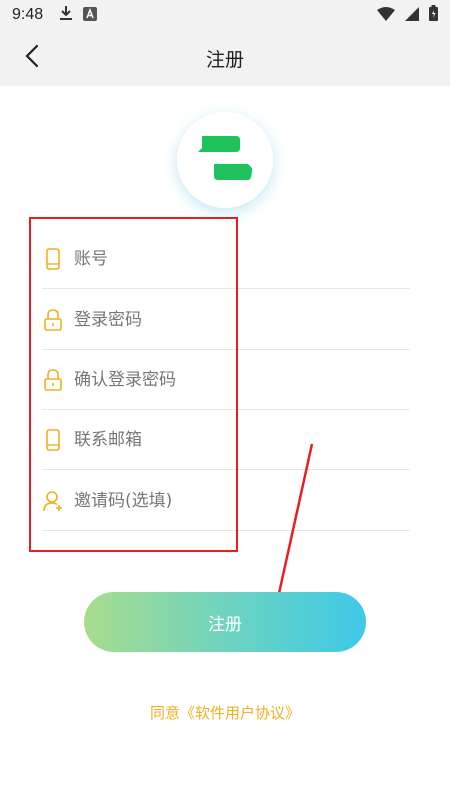  I want to click on password-field-row, so click(226, 320).